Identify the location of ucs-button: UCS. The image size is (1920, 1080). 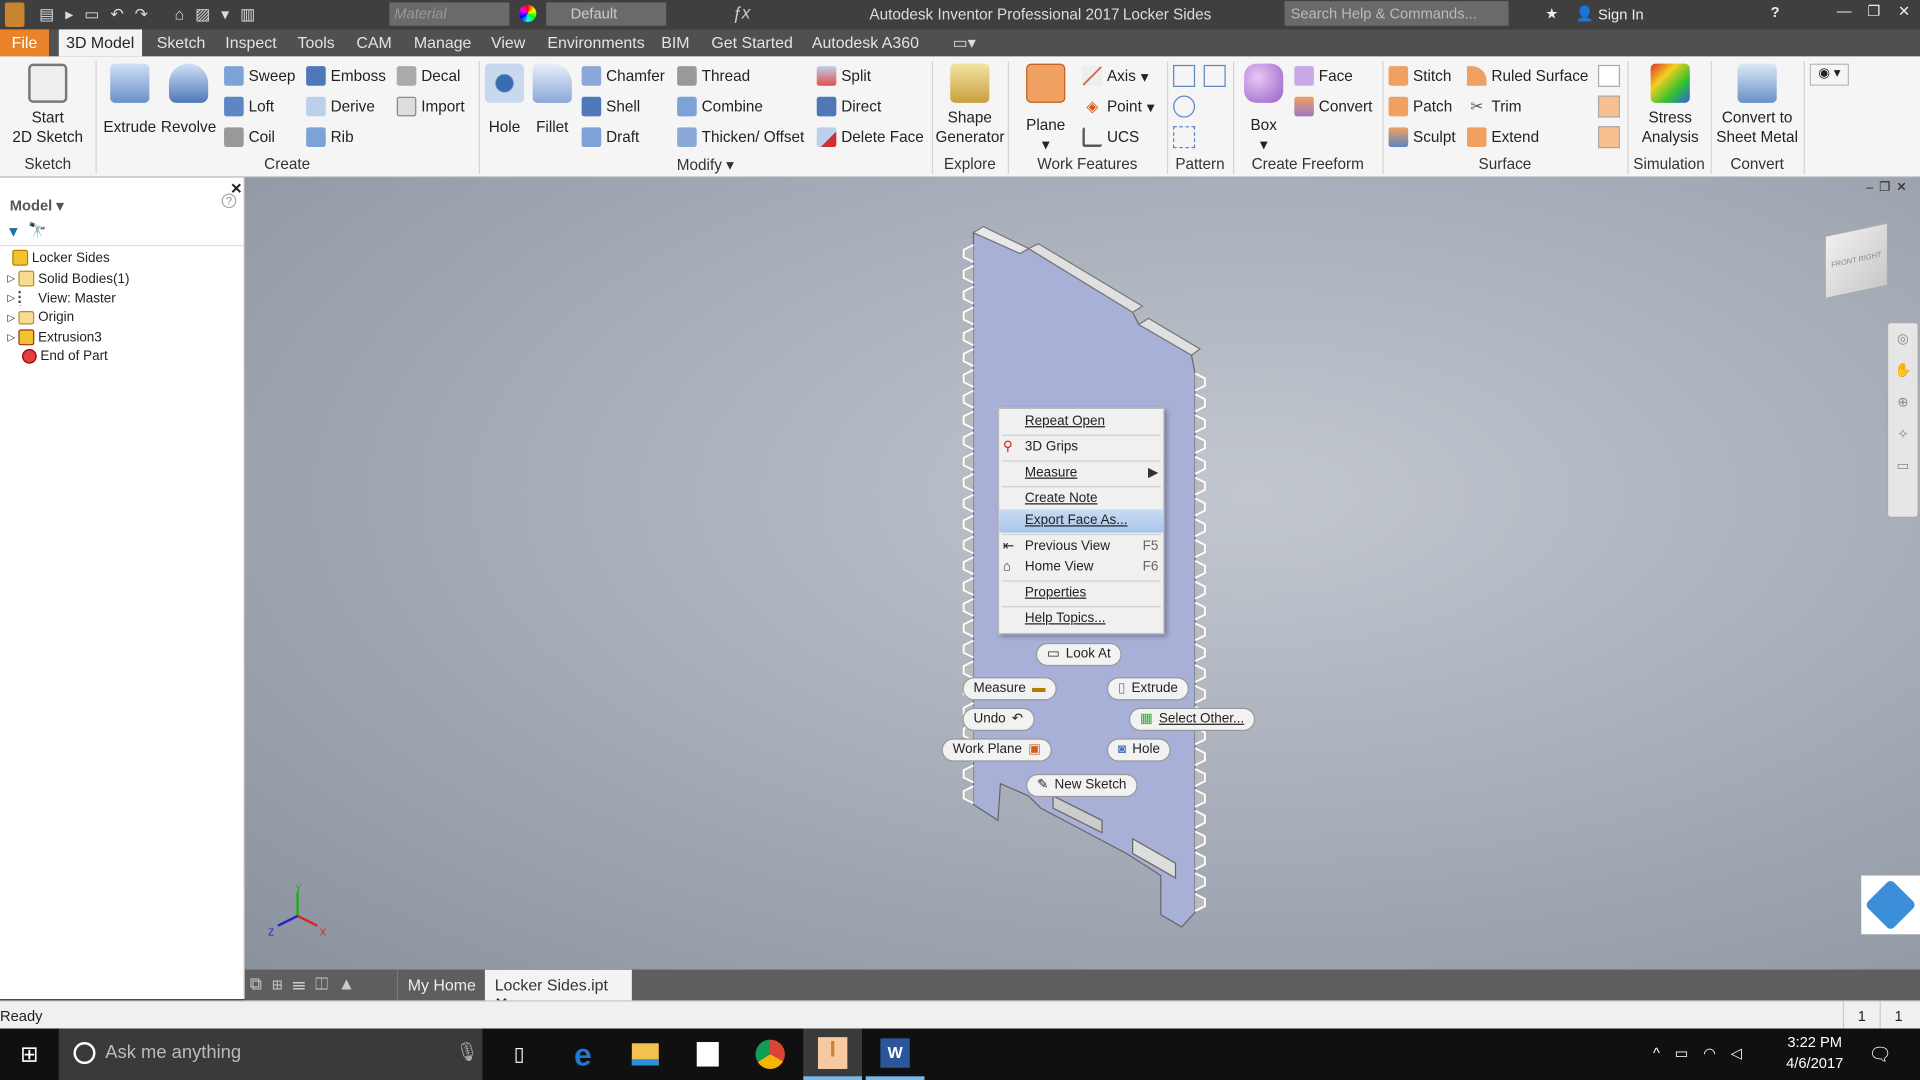
(1110, 137).